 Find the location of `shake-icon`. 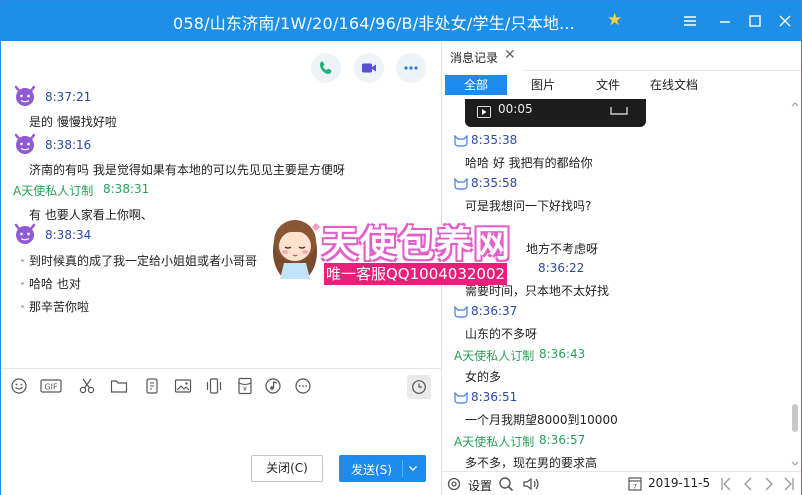

shake-icon is located at coordinates (152, 386).